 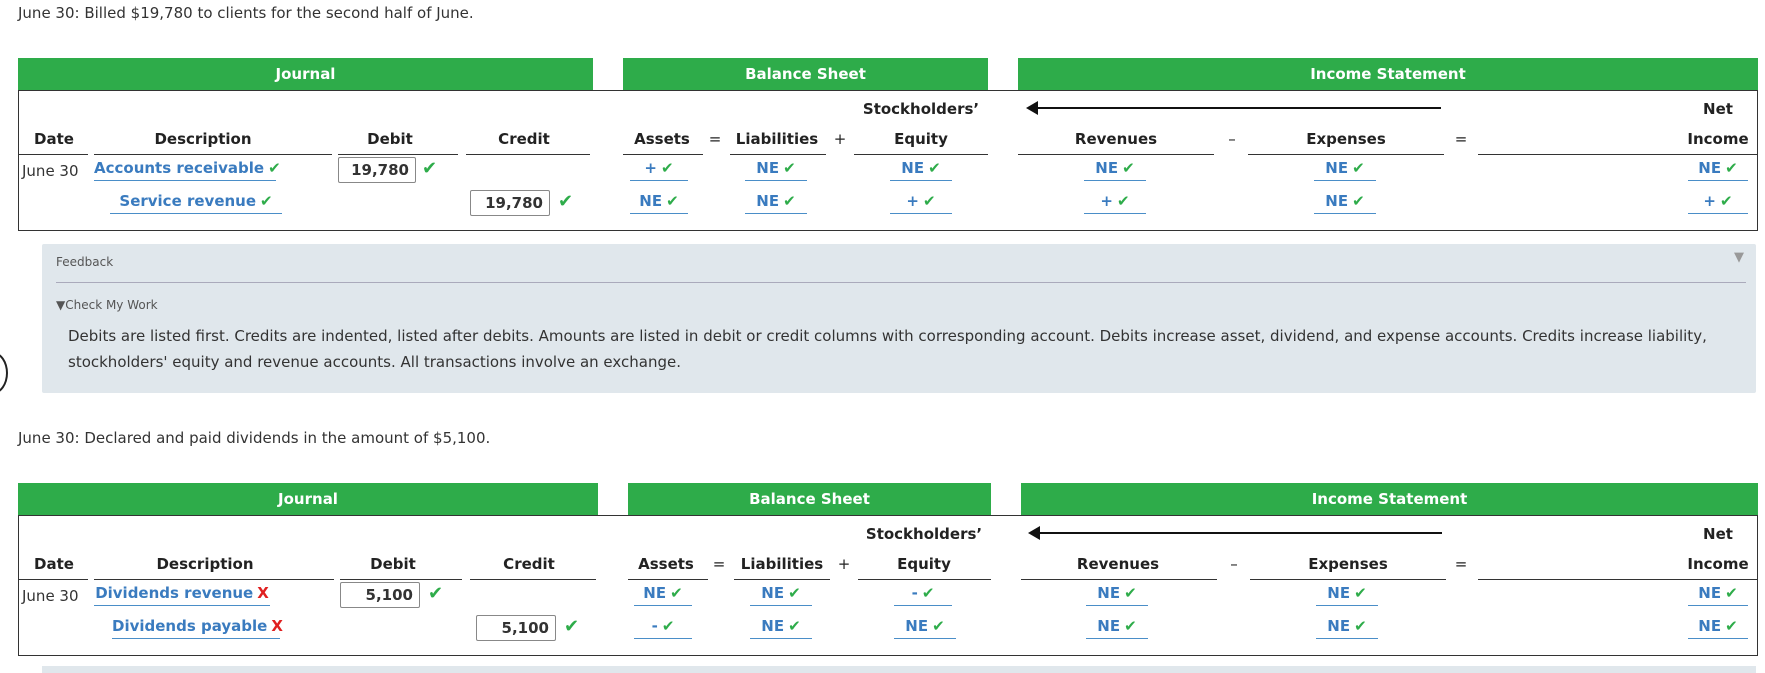 I want to click on check-my-work-toggle: ▼Check My Work, so click(x=107, y=305).